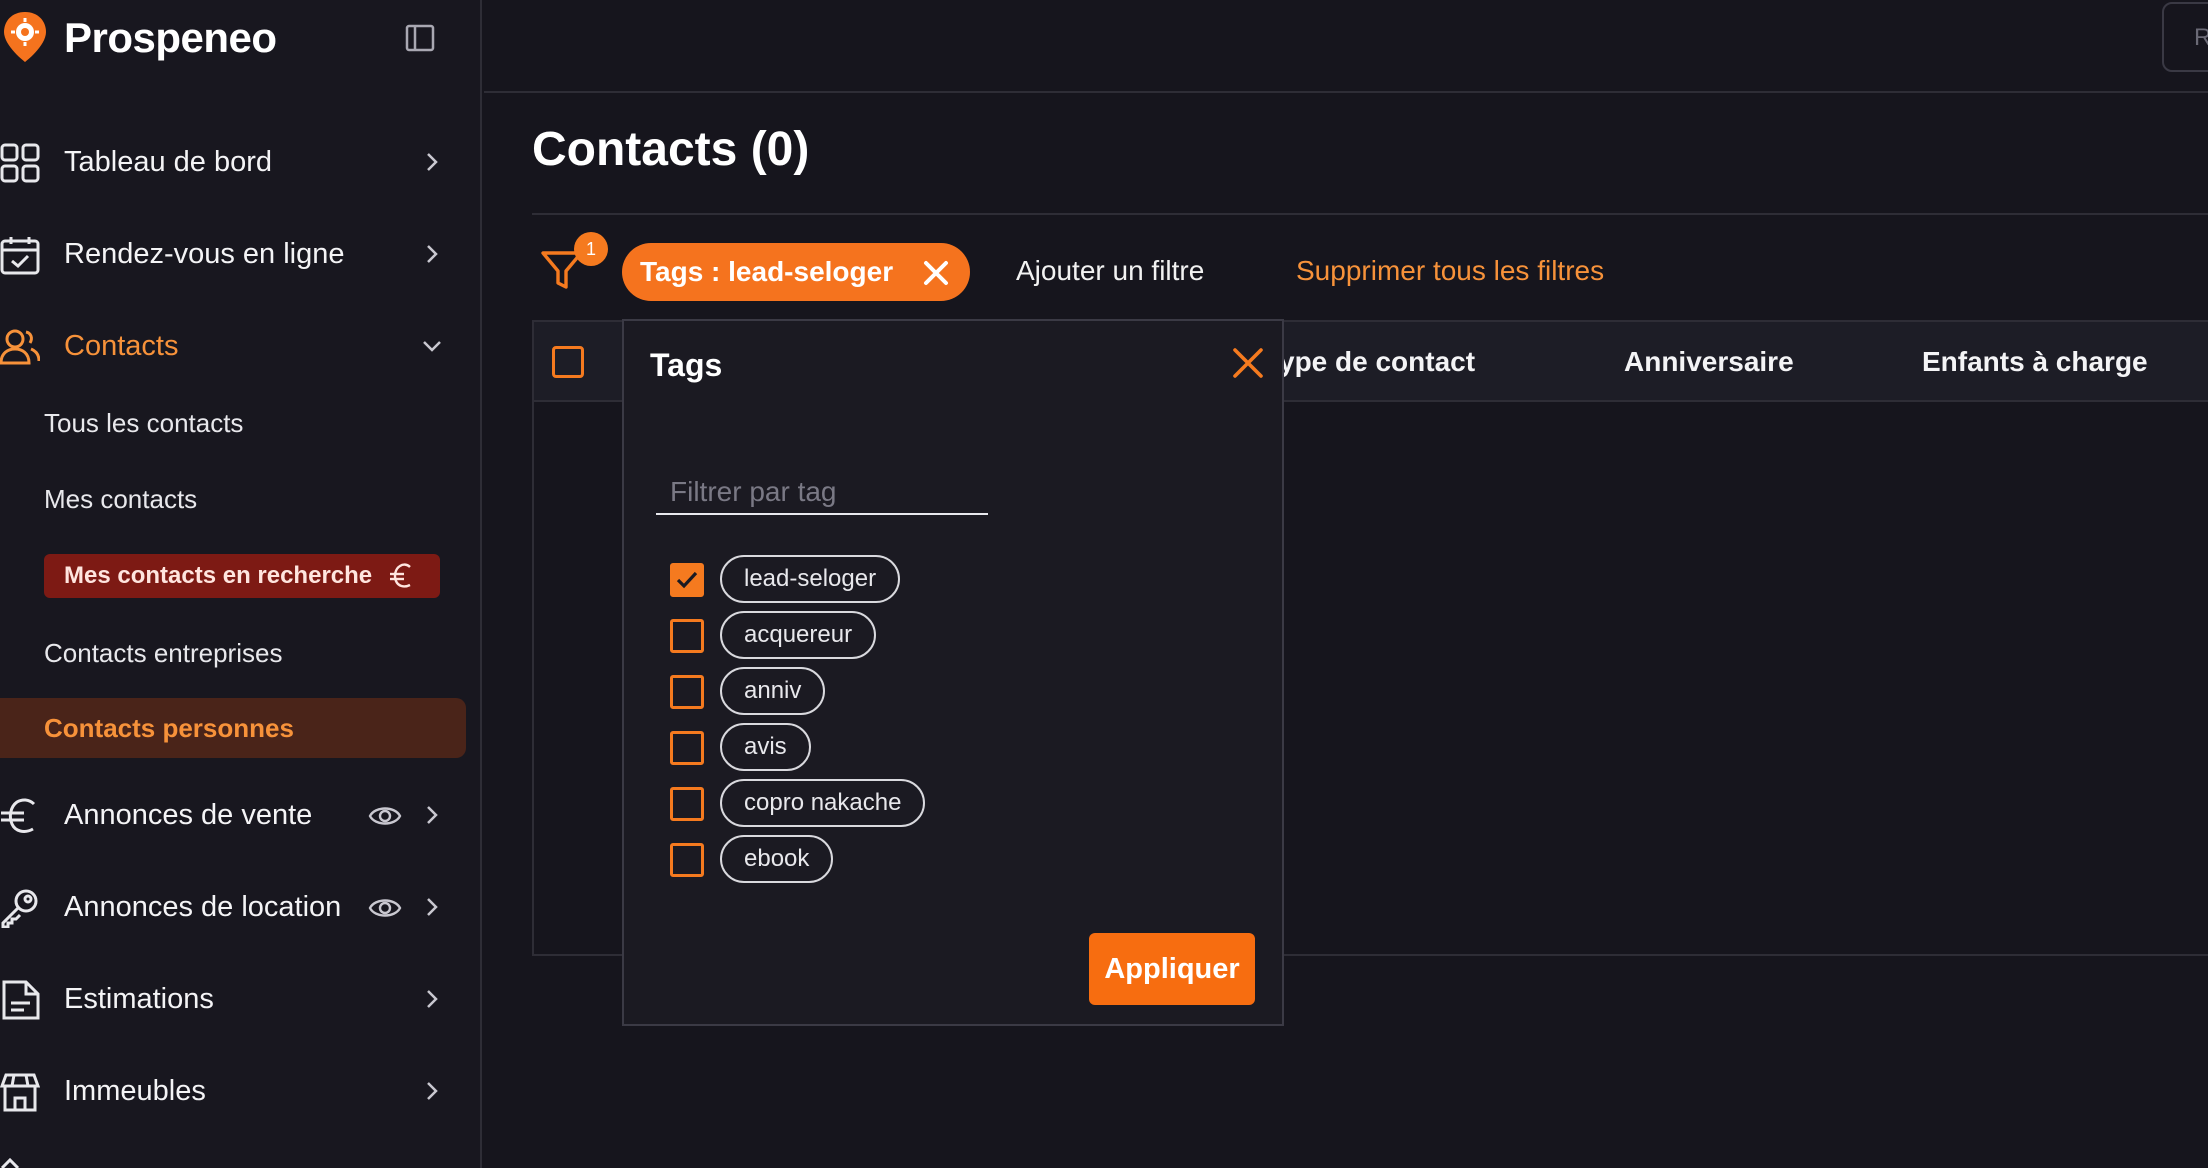 The image size is (2208, 1168). What do you see at coordinates (1709, 362) in the screenshot?
I see `column-header-anniversaire: Anniversaire` at bounding box center [1709, 362].